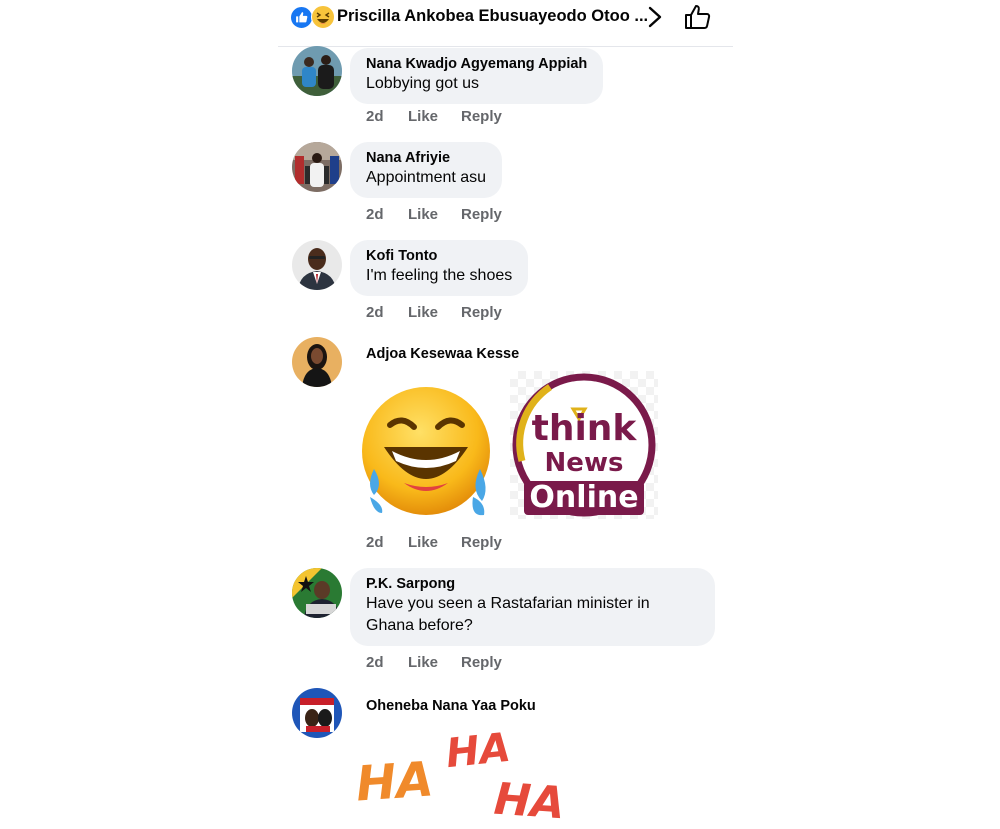 The width and height of the screenshot is (1000, 829). What do you see at coordinates (476, 64) in the screenshot?
I see `comment-author: Nana Kwadjo Agyemang Appiah` at bounding box center [476, 64].